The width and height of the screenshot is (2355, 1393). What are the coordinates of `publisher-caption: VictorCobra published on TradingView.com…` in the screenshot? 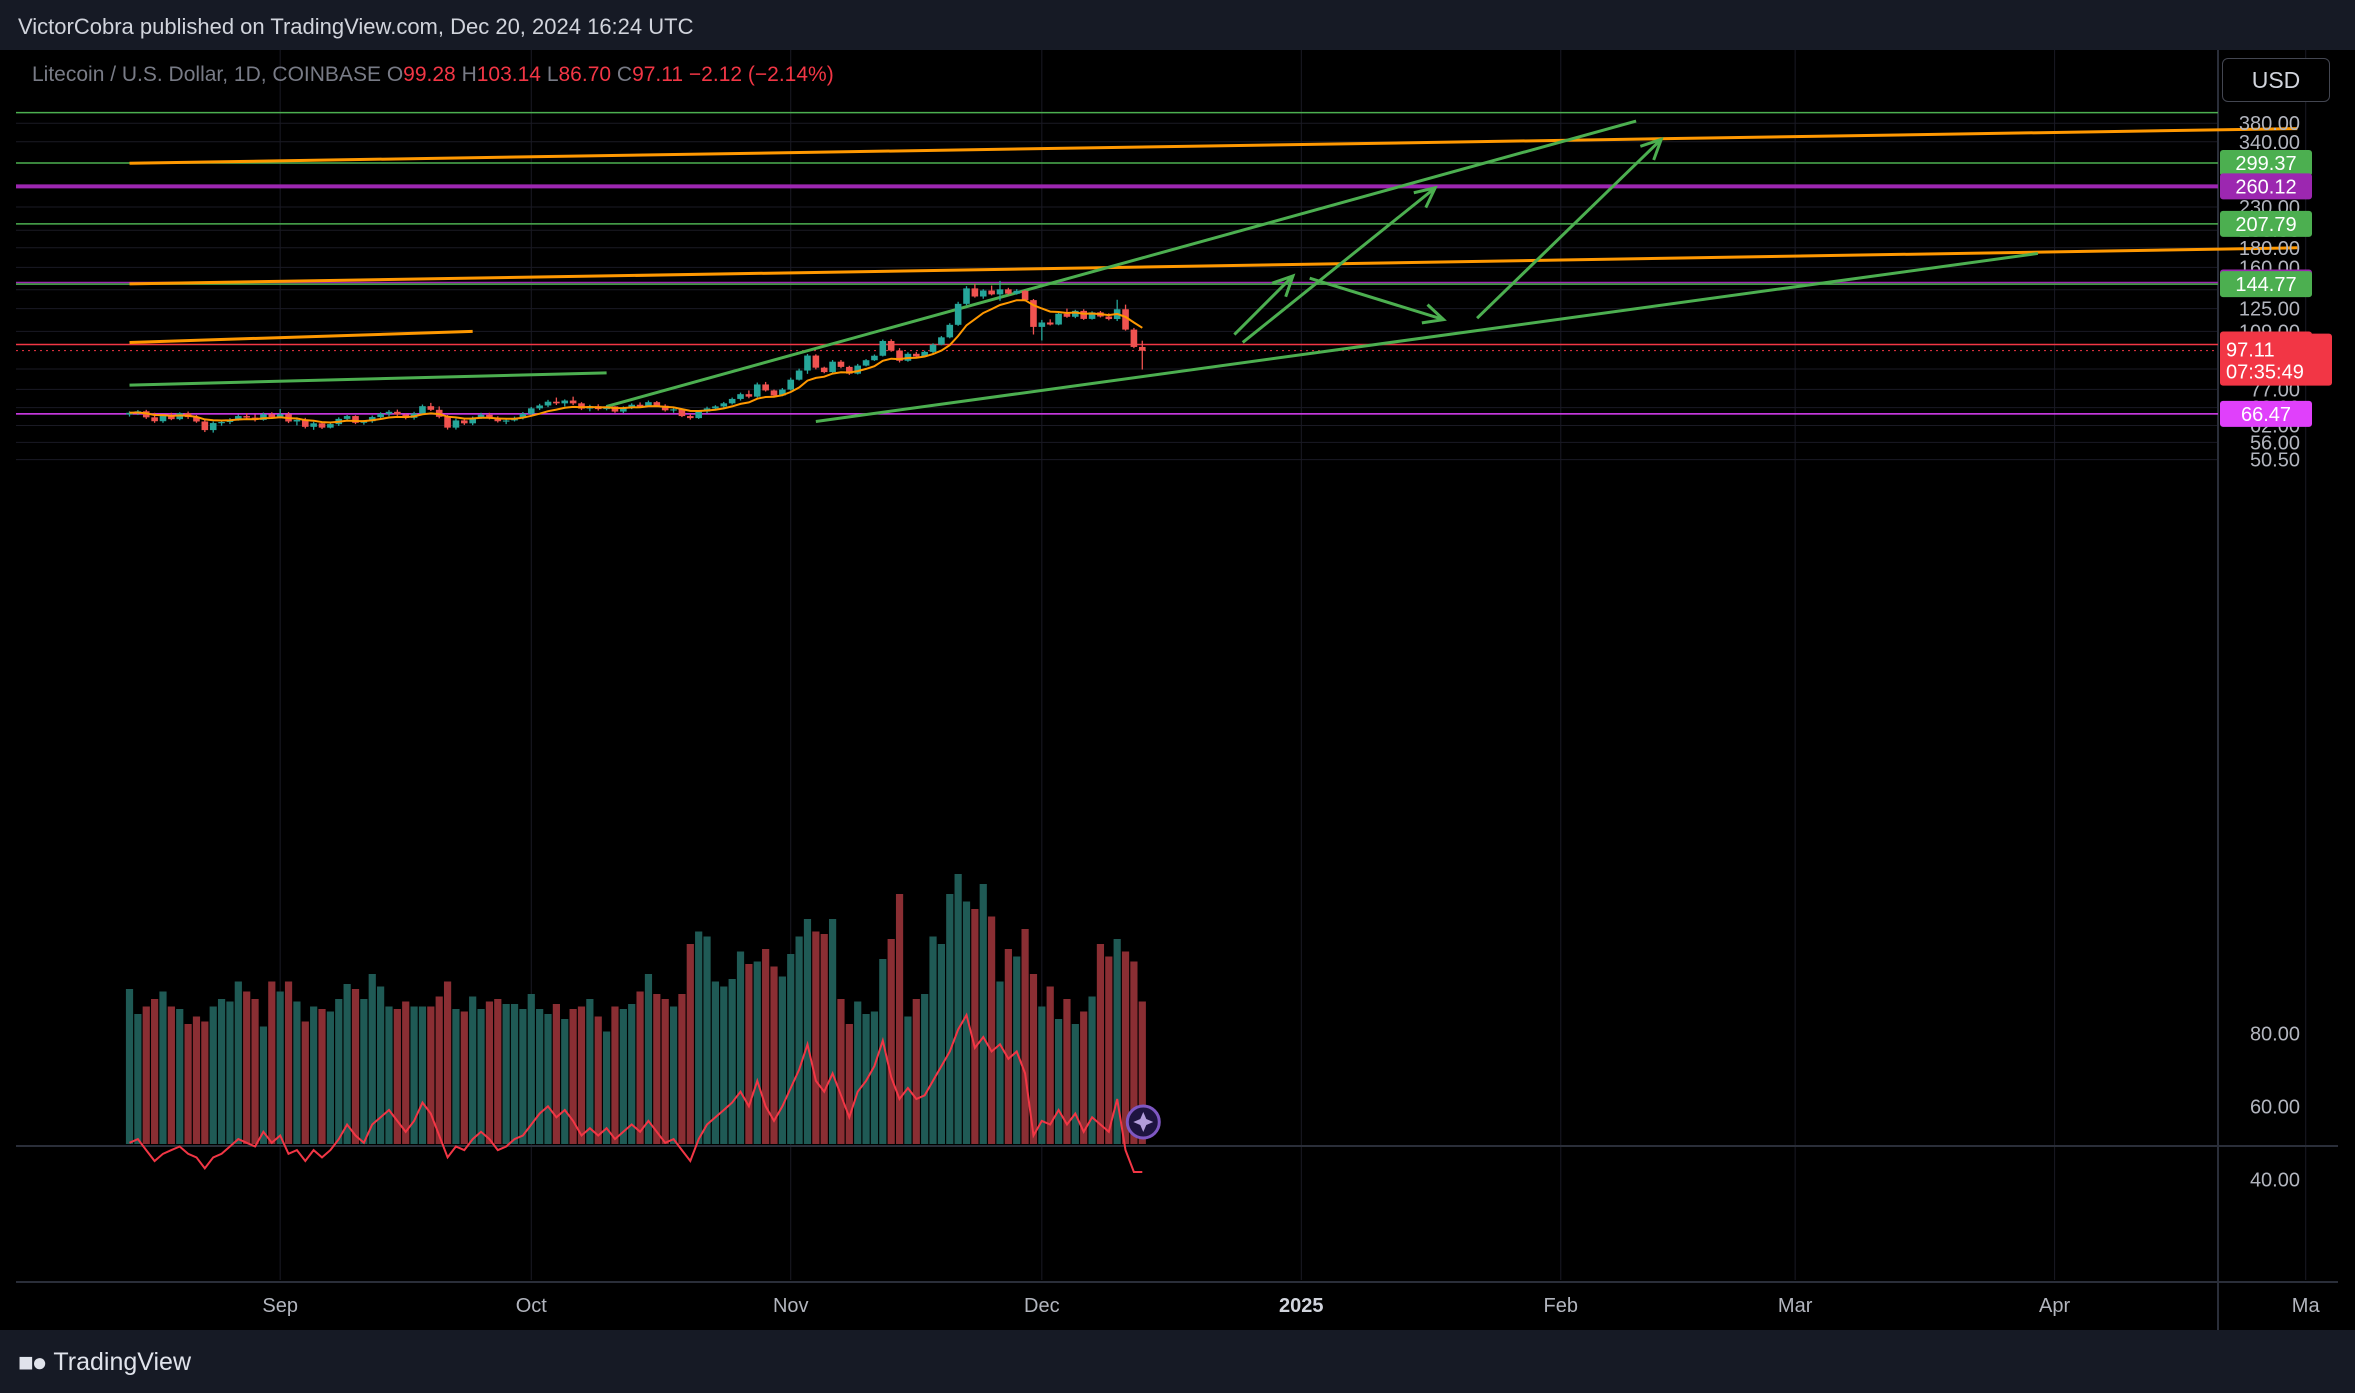 It's located at (356, 26).